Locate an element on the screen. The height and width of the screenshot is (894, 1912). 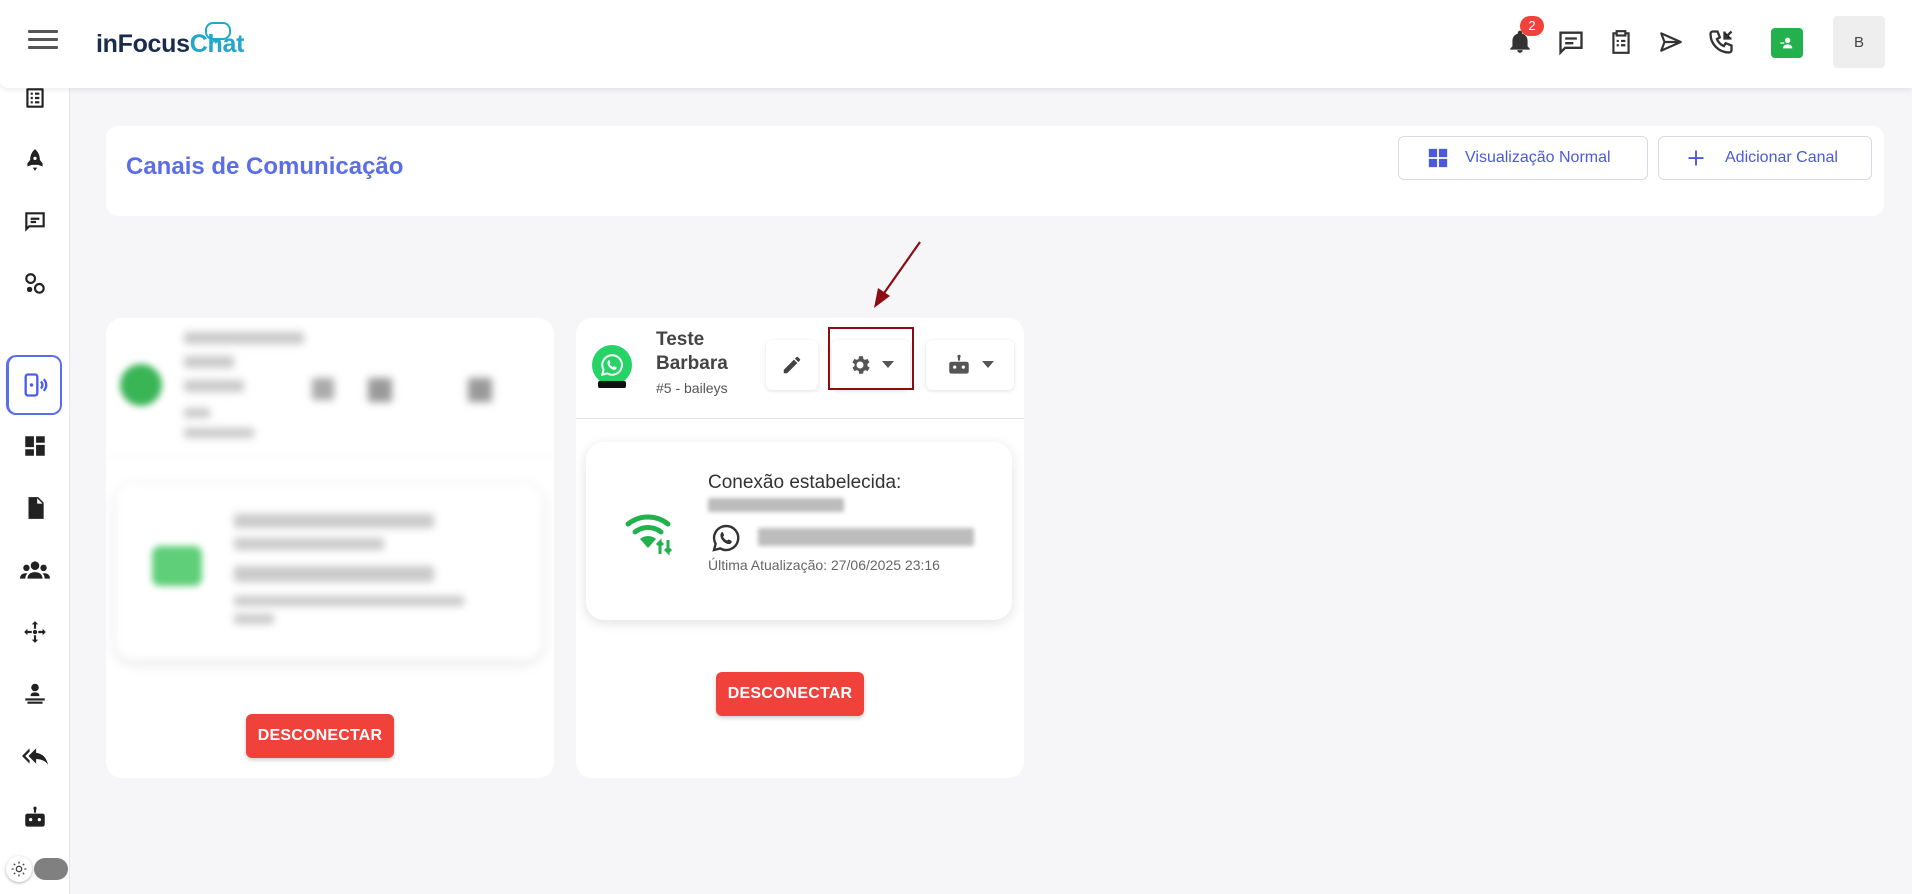
caret-down-icon is located at coordinates (988, 364).